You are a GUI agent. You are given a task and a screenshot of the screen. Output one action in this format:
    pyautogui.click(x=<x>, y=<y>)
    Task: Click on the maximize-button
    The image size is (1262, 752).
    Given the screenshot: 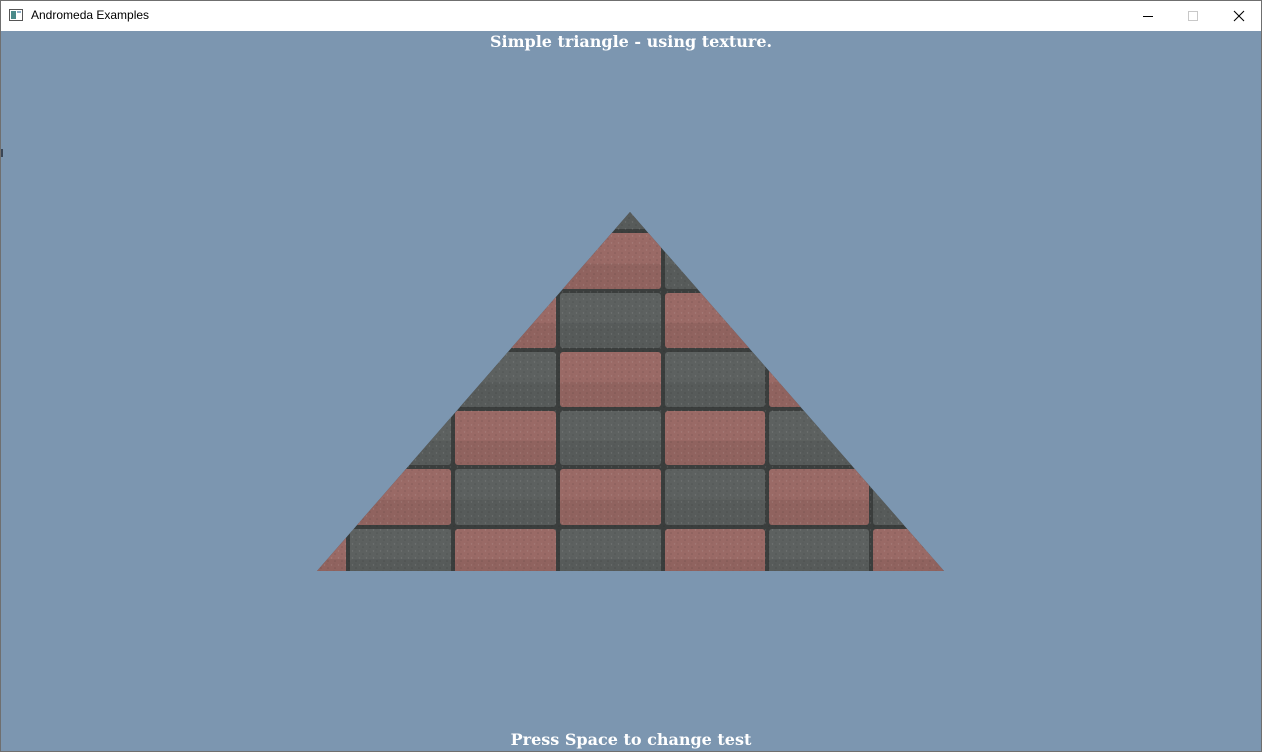 What is the action you would take?
    pyautogui.click(x=1193, y=16)
    